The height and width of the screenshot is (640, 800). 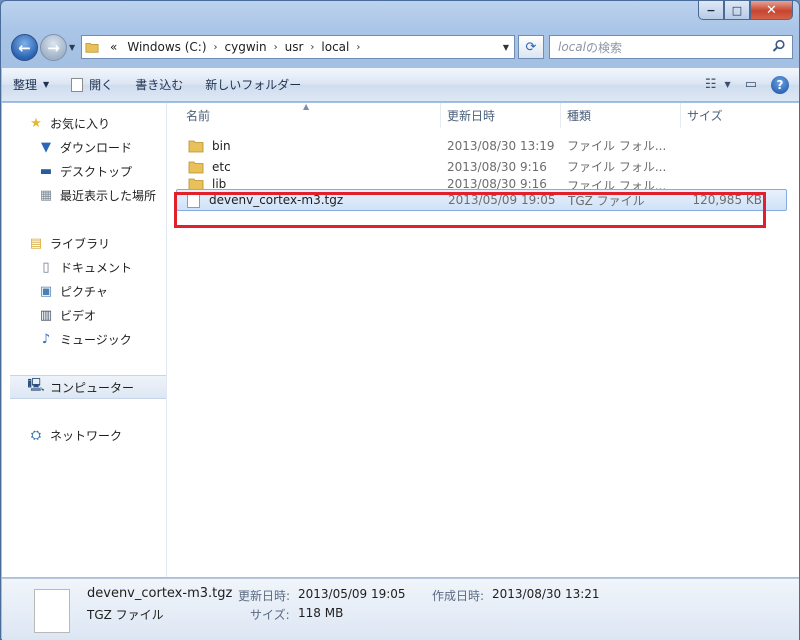 I want to click on sidebar-item-music: ♪ ミュージック, so click(x=84, y=339).